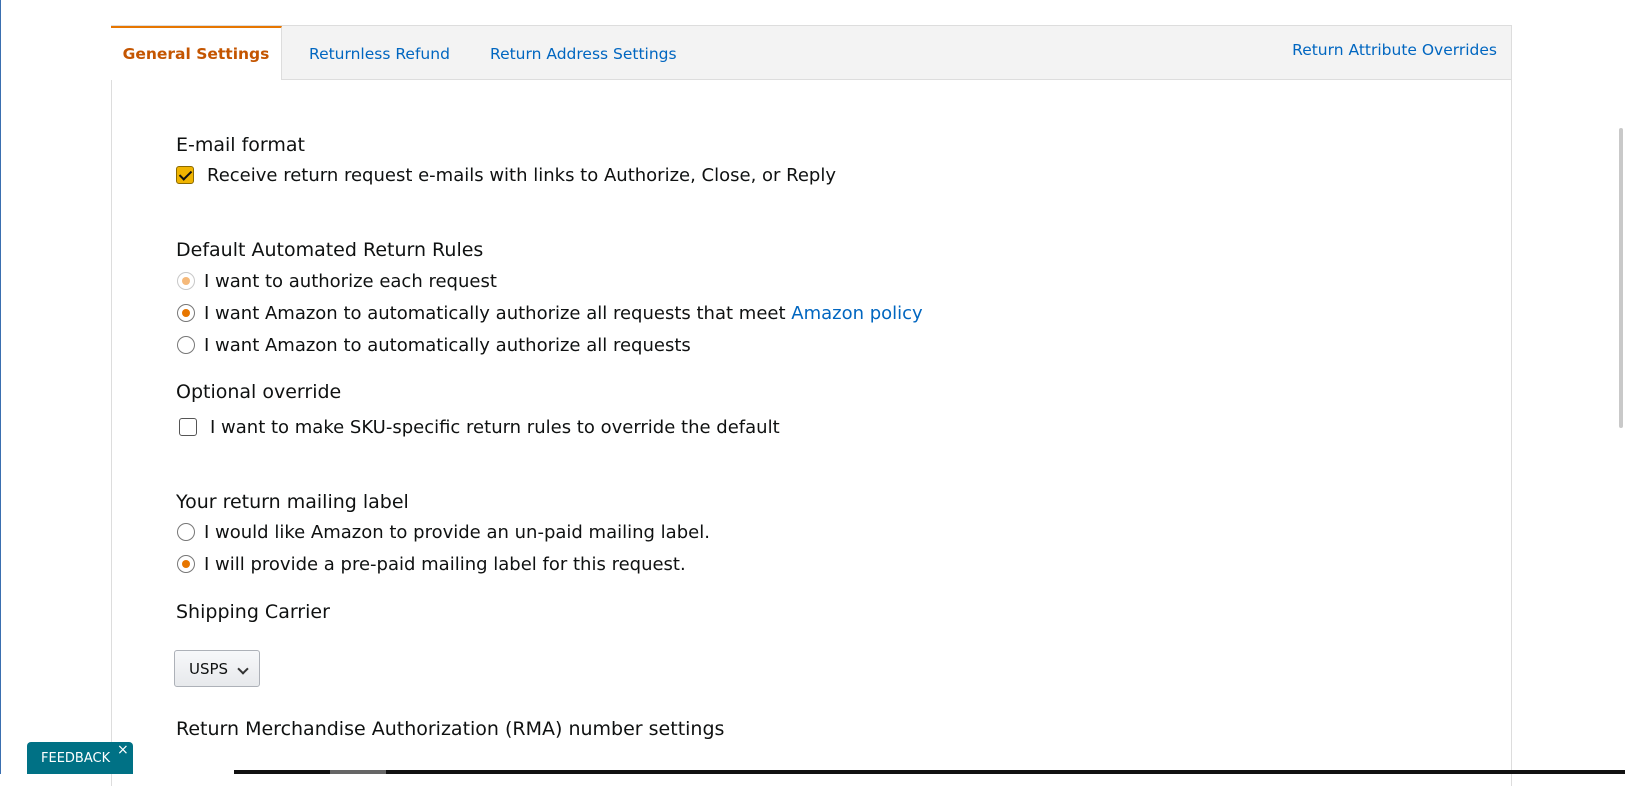  What do you see at coordinates (358, 772) in the screenshot?
I see `bottom-taskbar-notch` at bounding box center [358, 772].